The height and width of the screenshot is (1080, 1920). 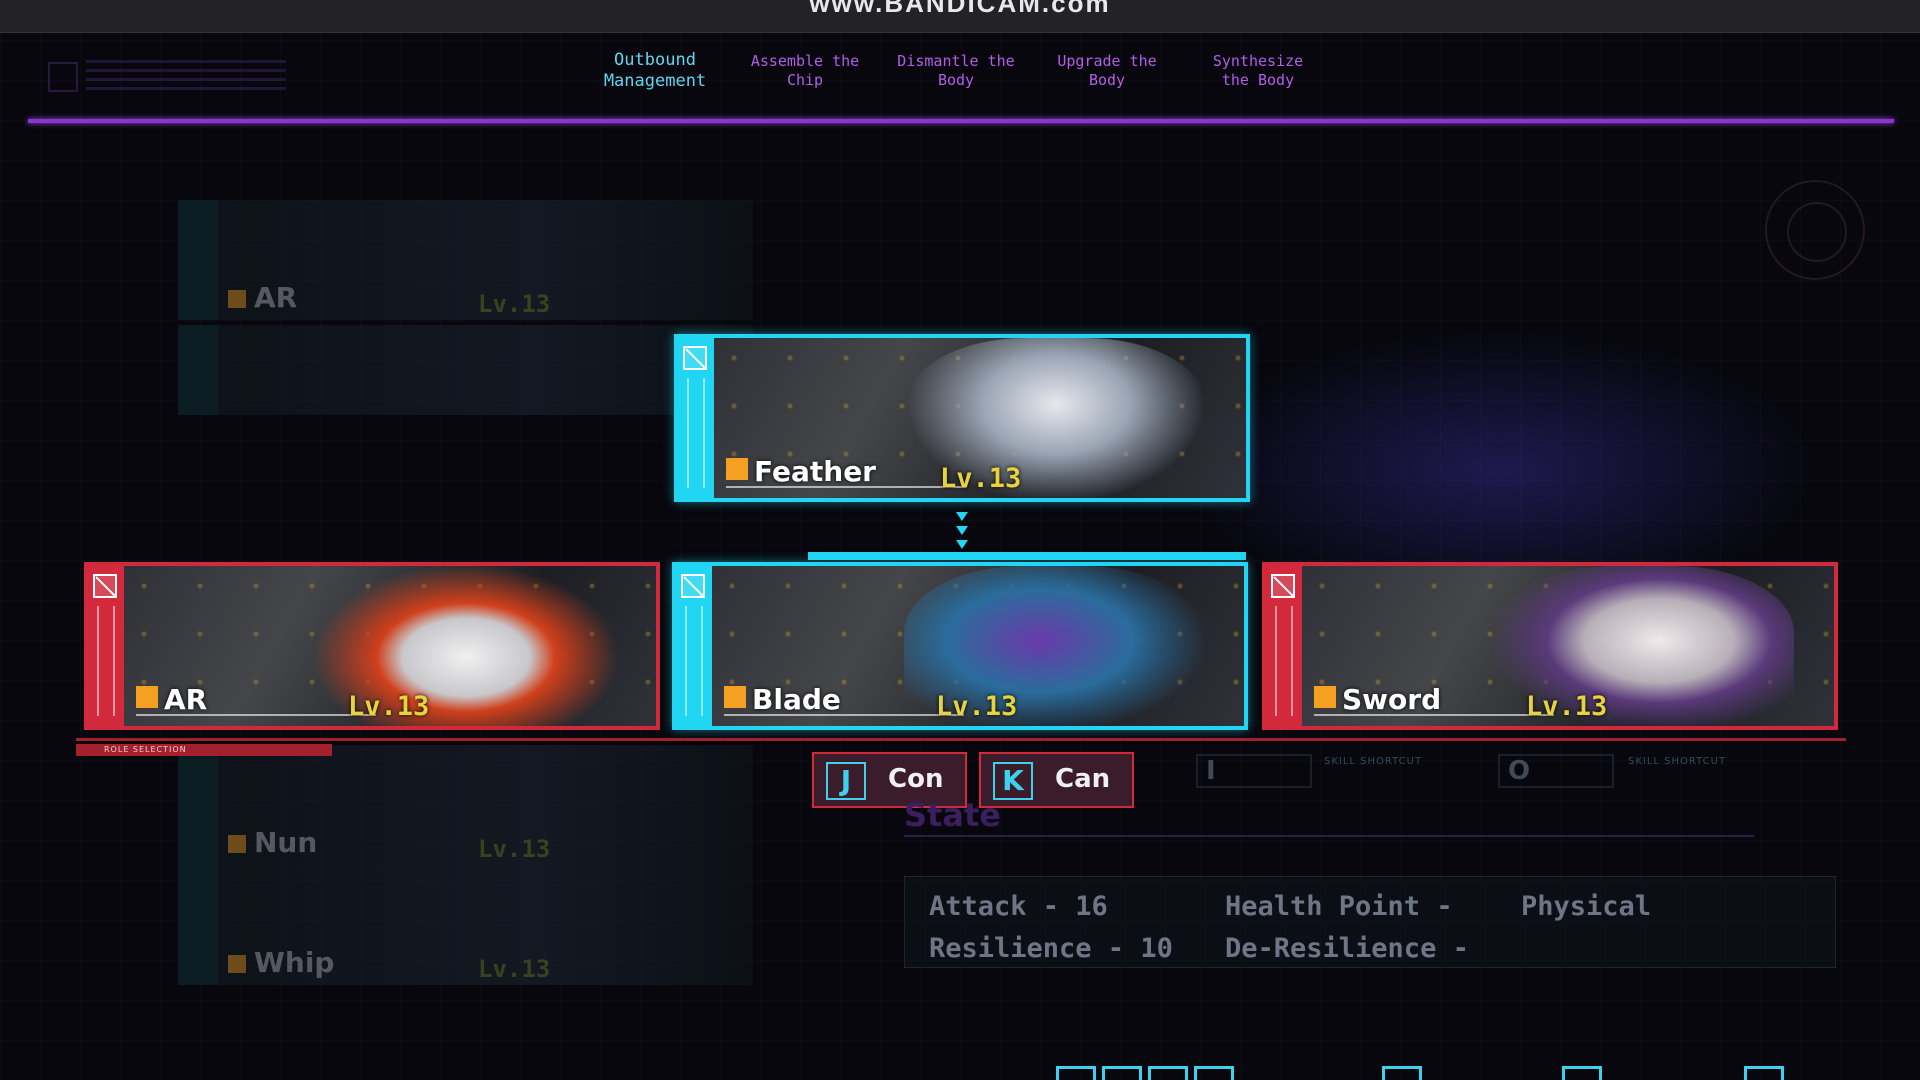 I want to click on watermark: www.BANDICAM.com, so click(x=960, y=9).